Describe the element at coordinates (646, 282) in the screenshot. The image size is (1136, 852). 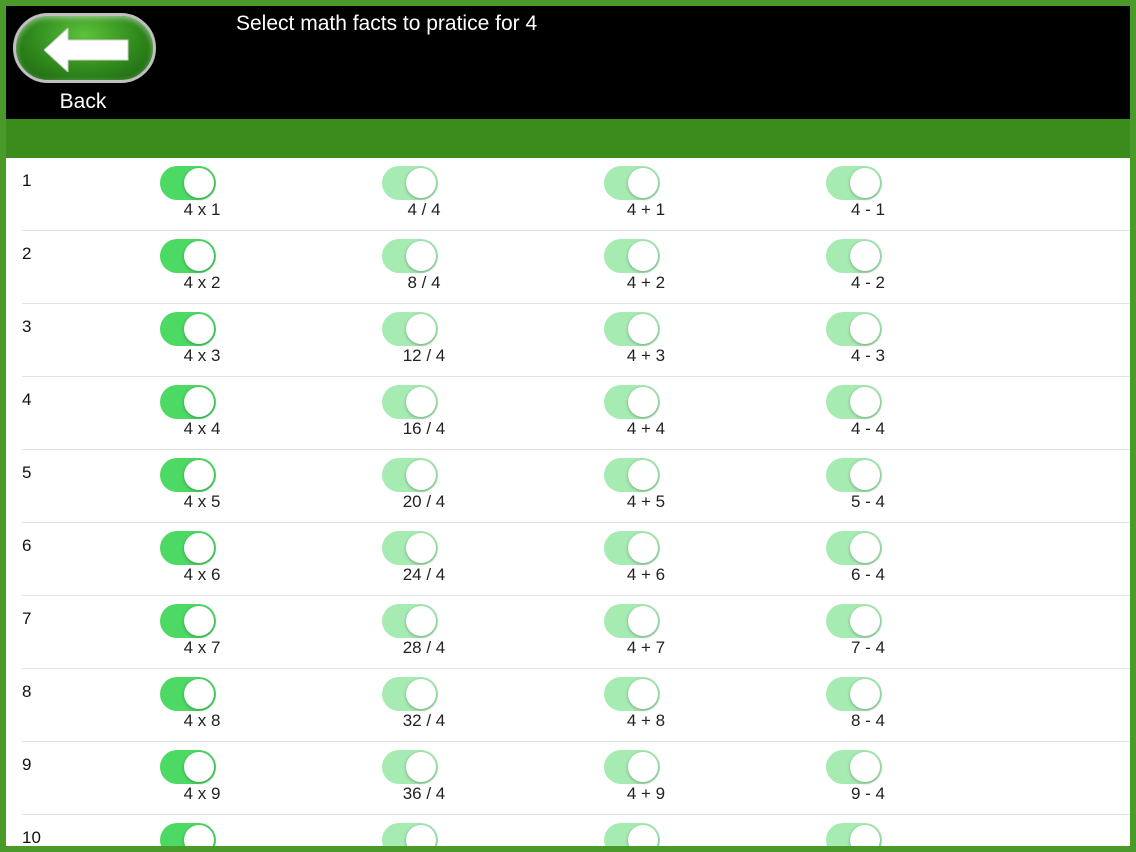
I see `fact-label: 4 + 2` at that location.